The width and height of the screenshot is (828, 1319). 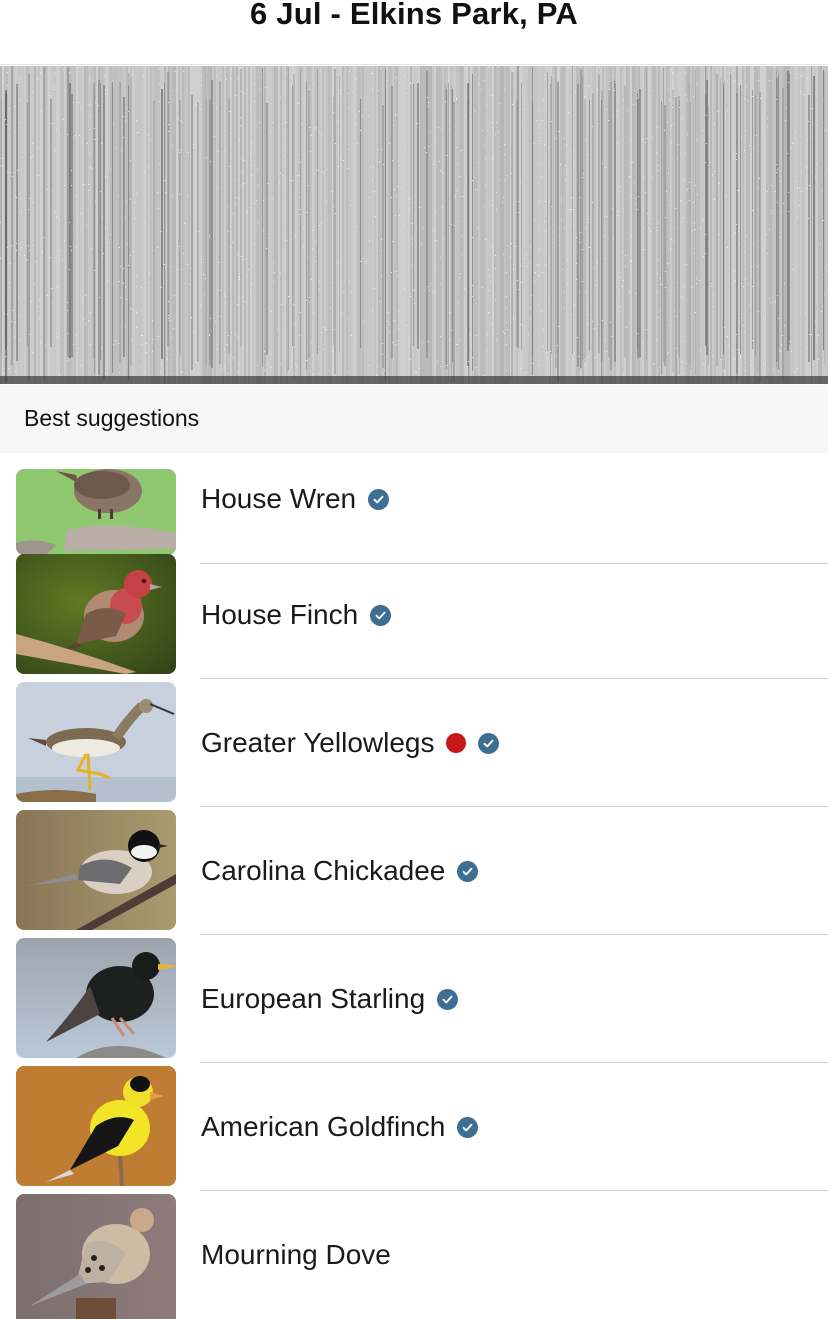 I want to click on species-name: American Goldfinch, so click(x=323, y=1126).